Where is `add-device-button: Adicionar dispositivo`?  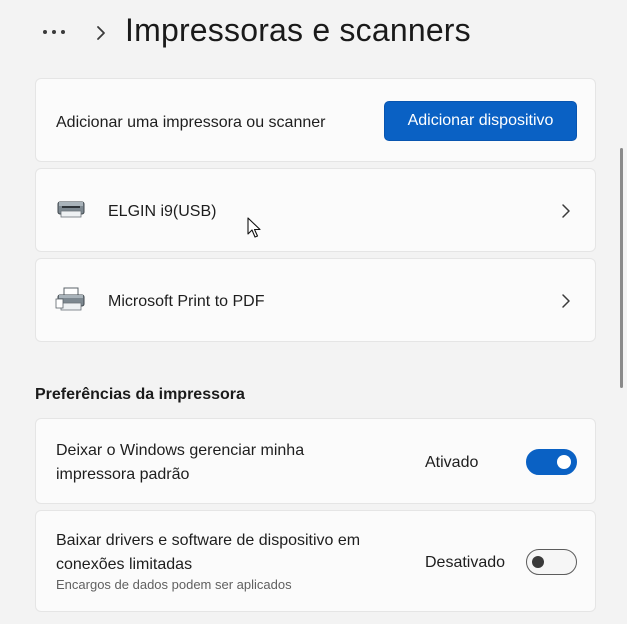 add-device-button: Adicionar dispositivo is located at coordinates (480, 121).